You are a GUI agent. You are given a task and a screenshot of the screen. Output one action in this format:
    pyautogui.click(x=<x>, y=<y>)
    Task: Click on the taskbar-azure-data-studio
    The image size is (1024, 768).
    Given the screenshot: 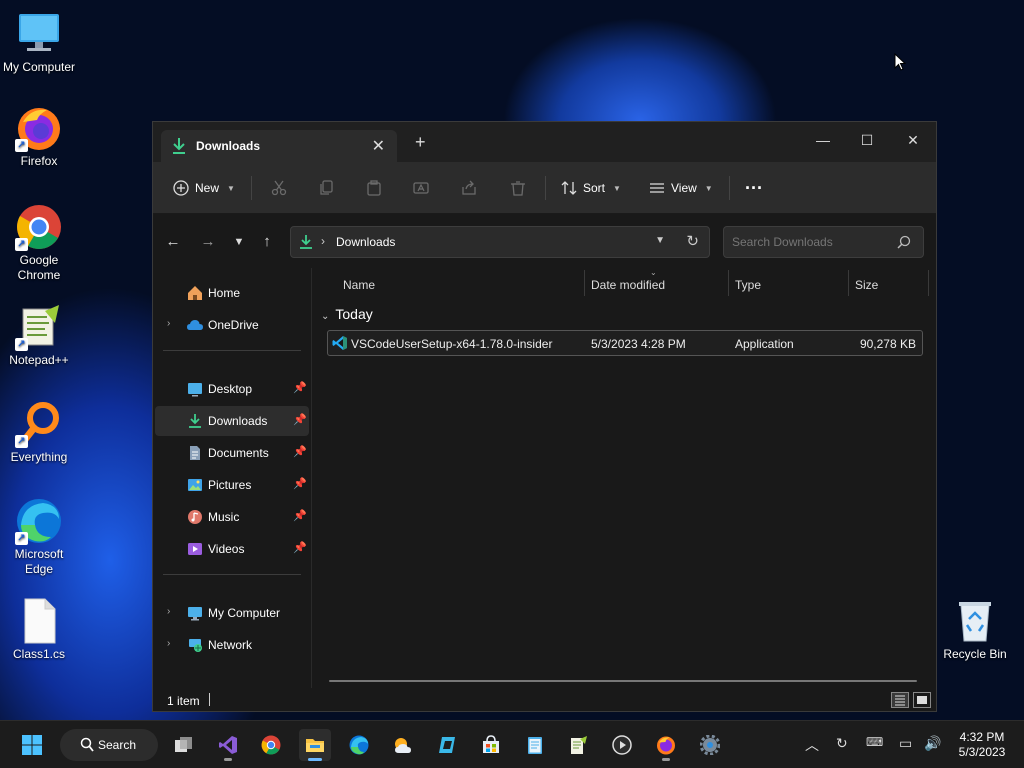 What is the action you would take?
    pyautogui.click(x=447, y=745)
    